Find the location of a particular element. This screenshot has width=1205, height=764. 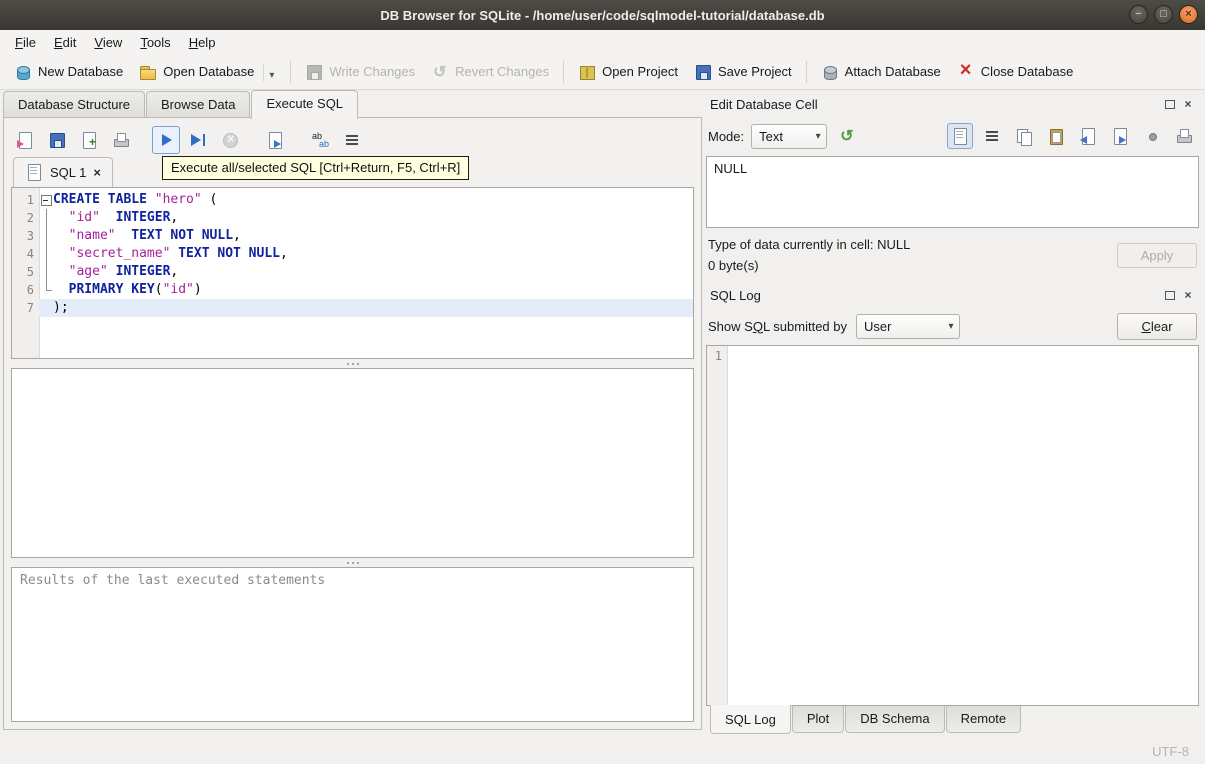

sql-tab-close-icon: × is located at coordinates (97, 172).